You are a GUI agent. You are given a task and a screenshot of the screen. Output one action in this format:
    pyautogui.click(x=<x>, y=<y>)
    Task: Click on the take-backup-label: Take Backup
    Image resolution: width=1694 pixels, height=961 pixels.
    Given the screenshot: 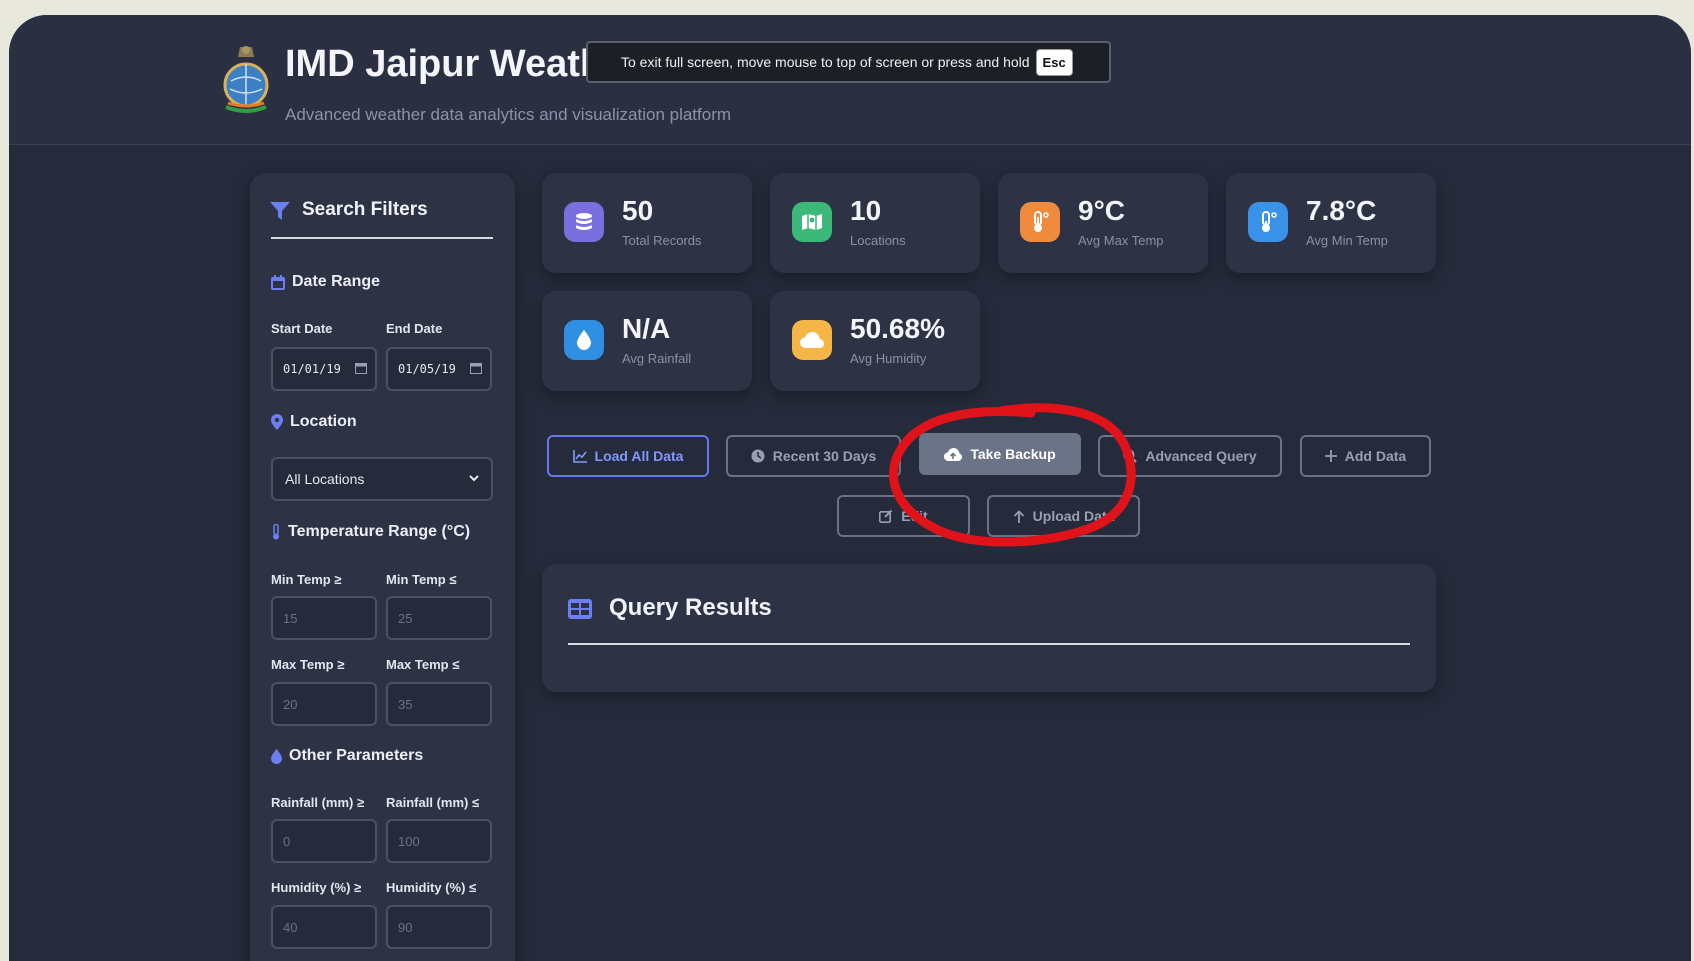 What is the action you would take?
    pyautogui.click(x=1013, y=454)
    